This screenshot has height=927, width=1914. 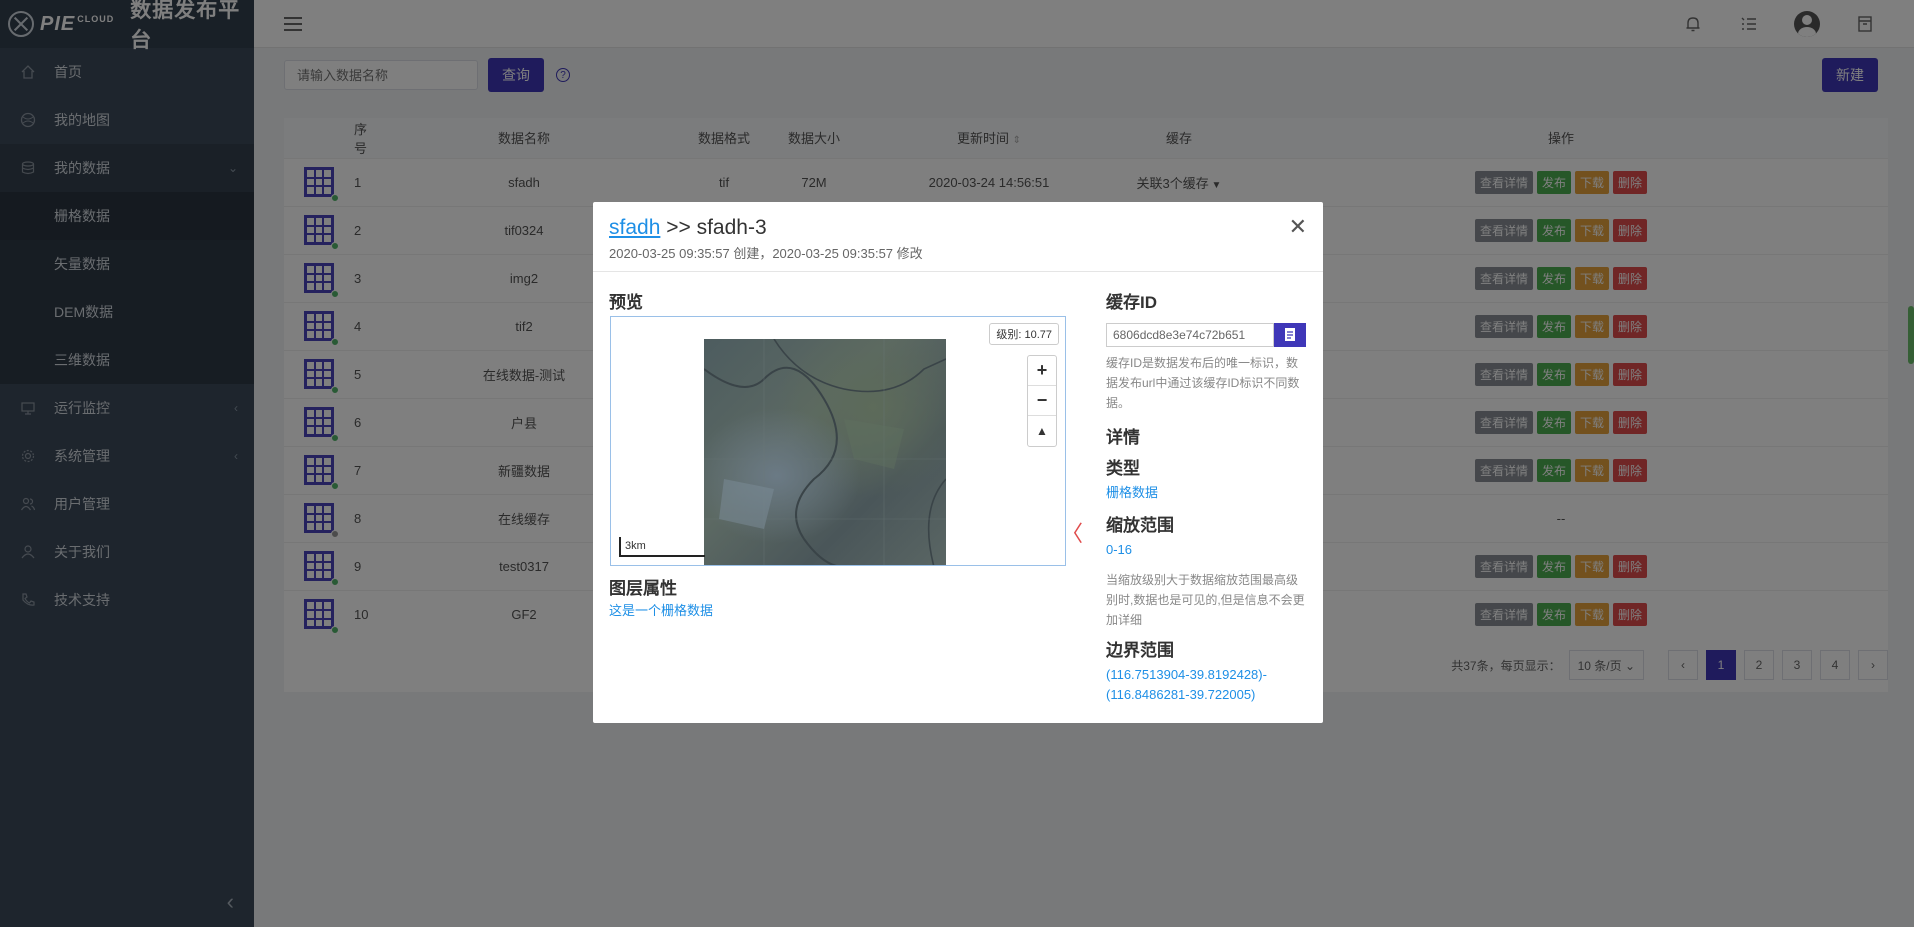 What do you see at coordinates (1190, 335) in the screenshot?
I see `cache-id-field: 6806dcd8e3e74c72b651` at bounding box center [1190, 335].